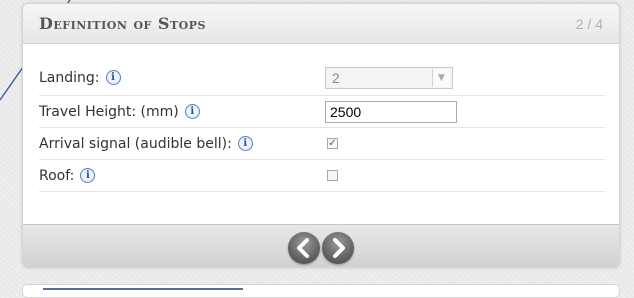 The image size is (634, 298). Describe the element at coordinates (321, 245) in the screenshot. I see `panel-footer` at that location.